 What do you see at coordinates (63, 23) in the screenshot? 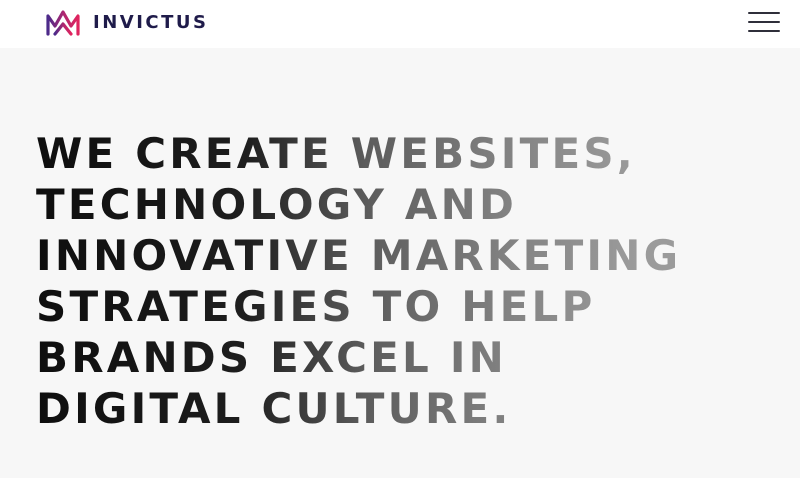
I see `crown-logo-icon` at bounding box center [63, 23].